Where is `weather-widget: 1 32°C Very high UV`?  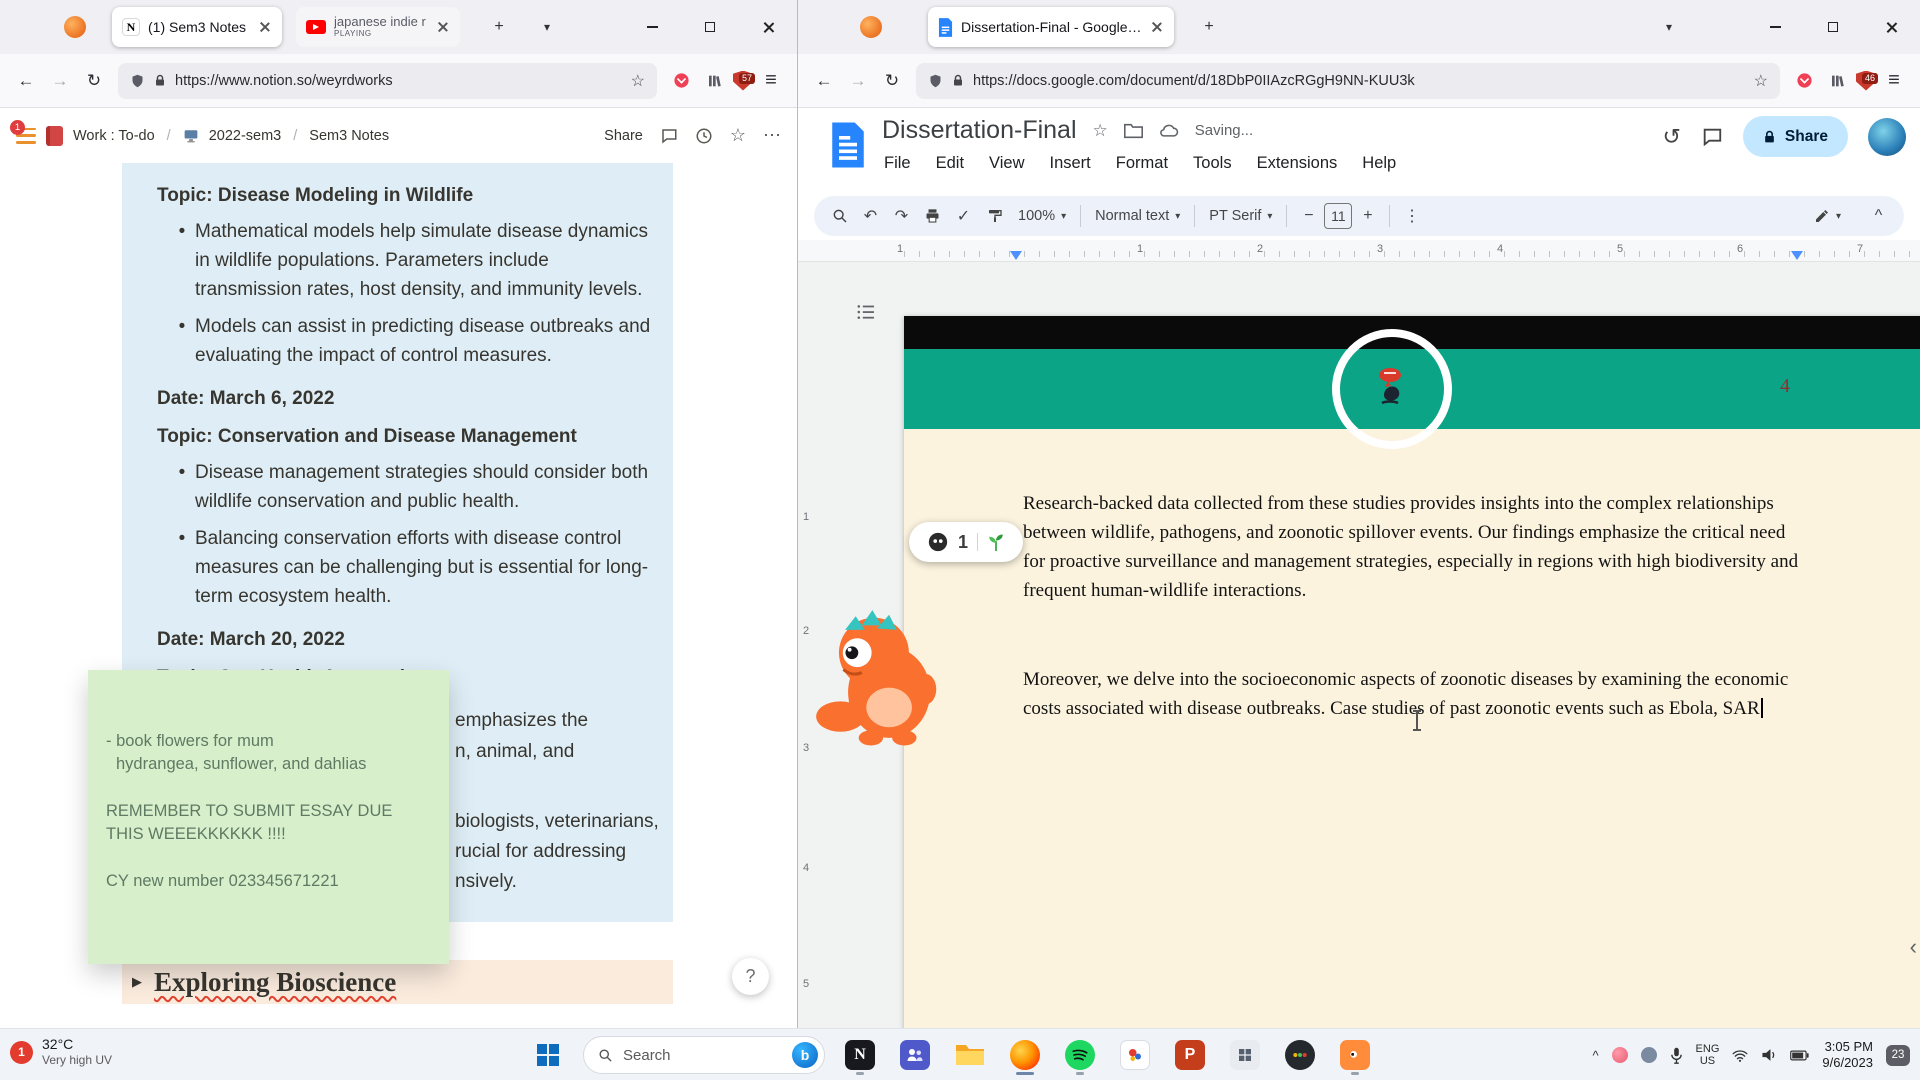
weather-widget: 1 32°C Very high UV is located at coordinates (61, 1052).